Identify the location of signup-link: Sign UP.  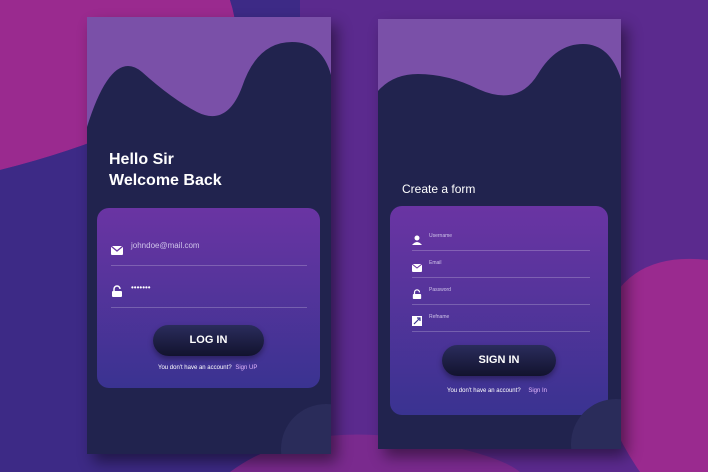
(246, 368).